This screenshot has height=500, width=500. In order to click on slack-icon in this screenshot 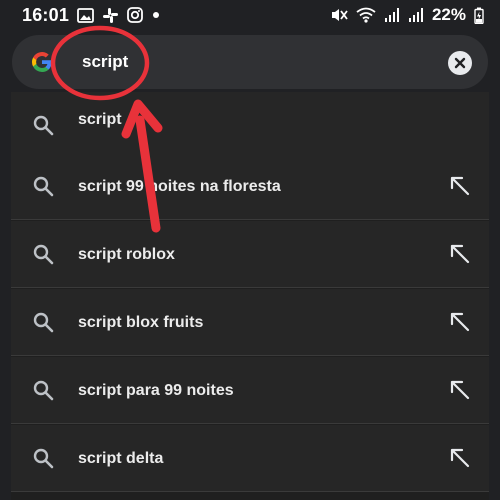, I will do `click(110, 15)`.